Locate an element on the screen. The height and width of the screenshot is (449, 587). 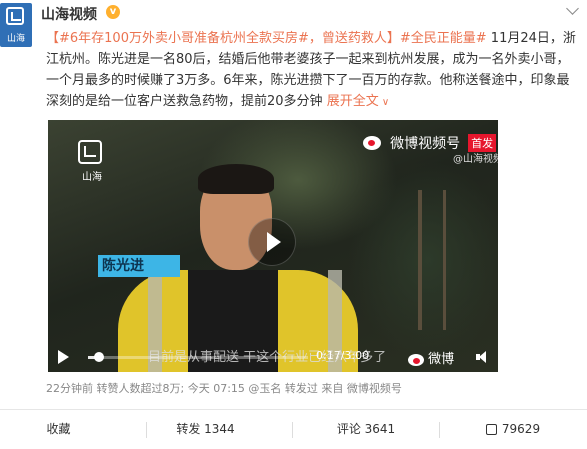
weibo-video-watermark: 微博视频号 首发 @山海视频 is located at coordinates (430, 148).